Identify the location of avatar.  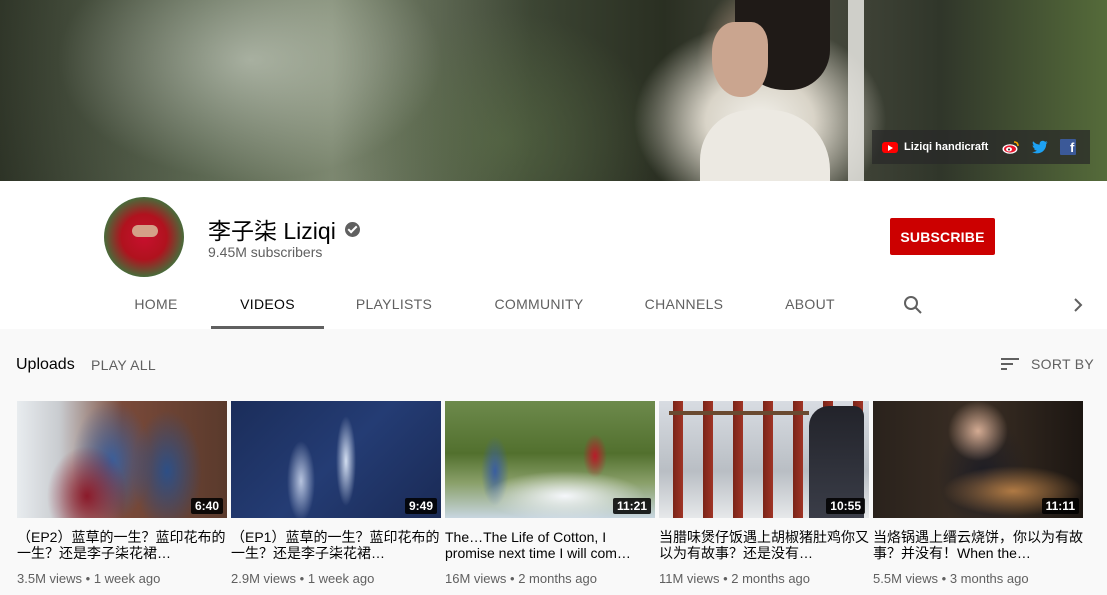
(144, 237).